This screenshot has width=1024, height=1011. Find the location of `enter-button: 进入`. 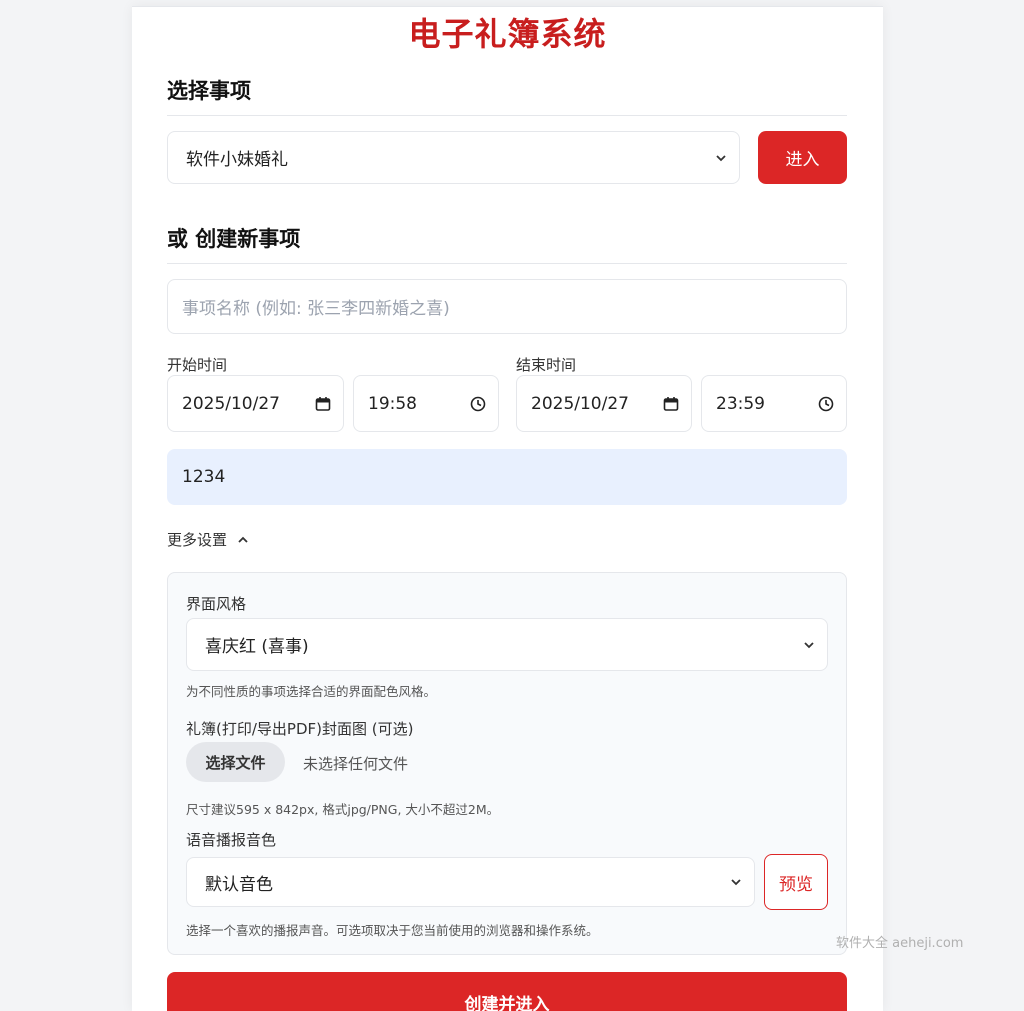

enter-button: 进入 is located at coordinates (802, 157).